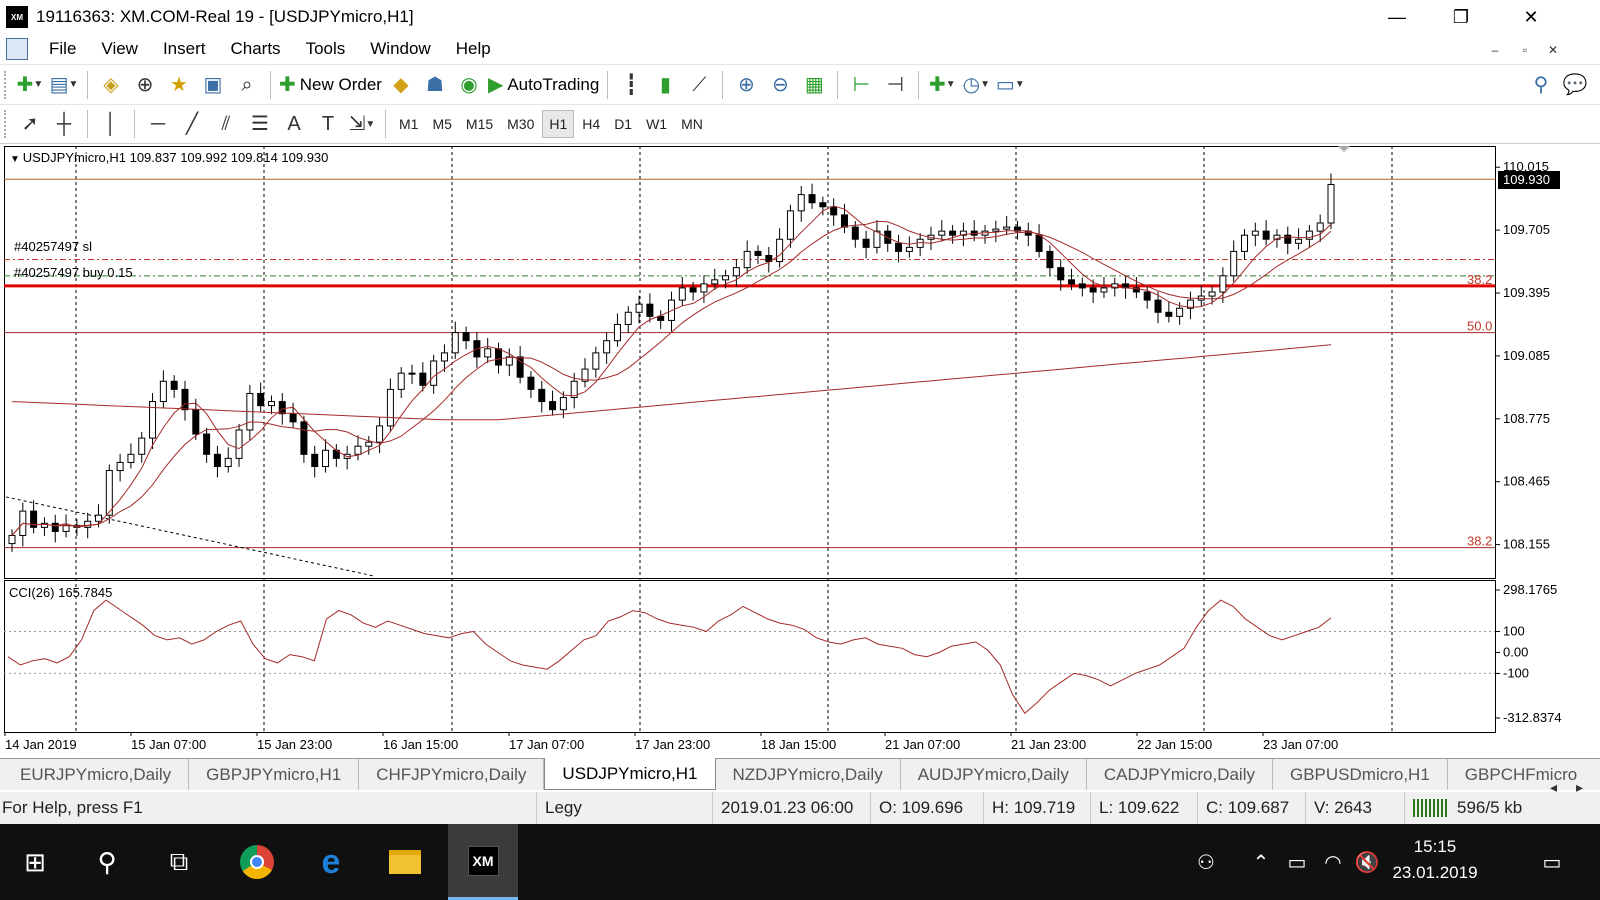  What do you see at coordinates (119, 49) in the screenshot?
I see `menu-view: View` at bounding box center [119, 49].